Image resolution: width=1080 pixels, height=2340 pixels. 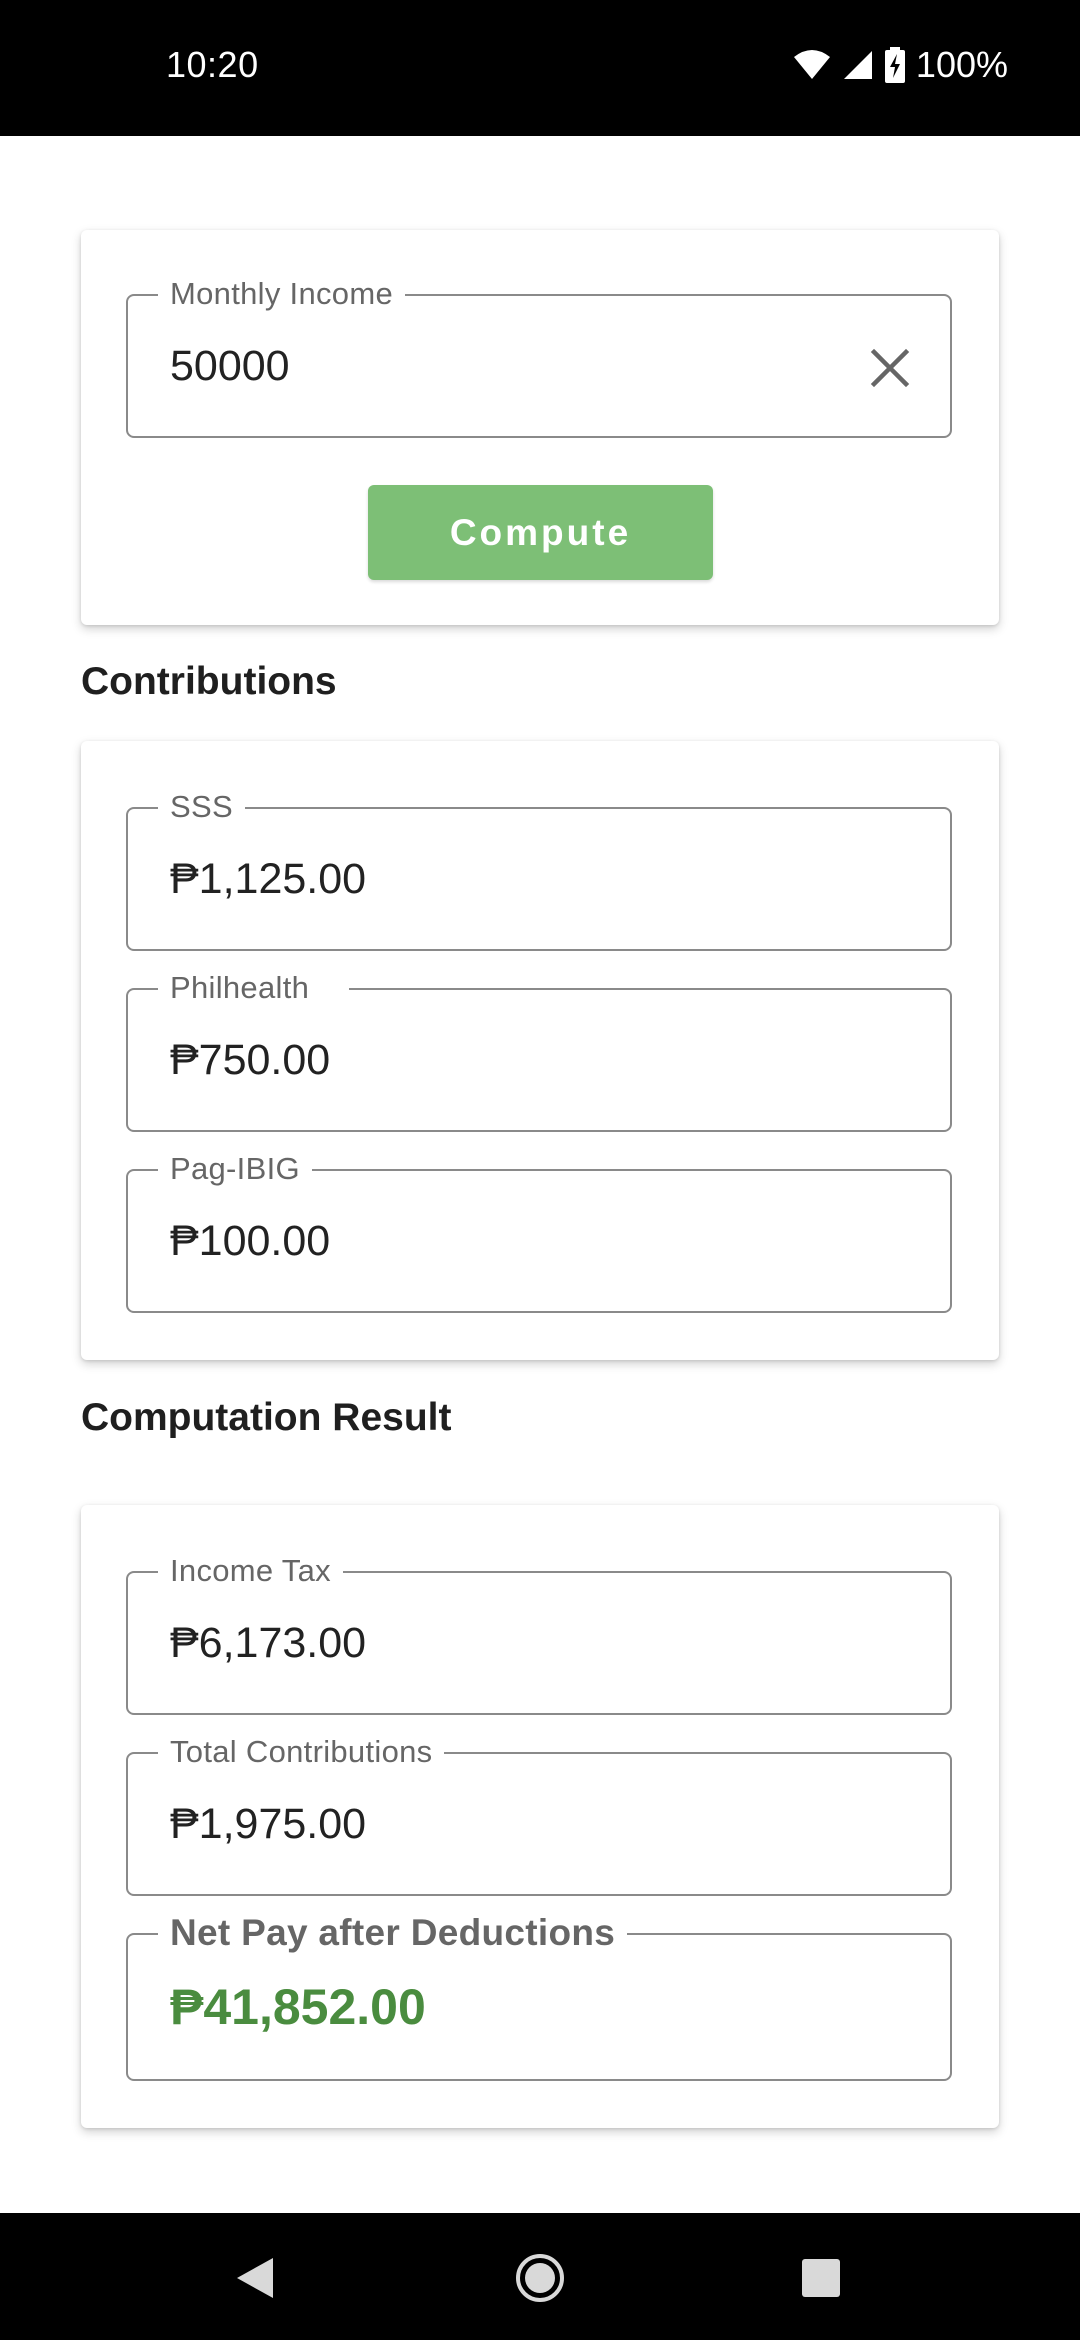 What do you see at coordinates (895, 65) in the screenshot?
I see `battery-charging-icon` at bounding box center [895, 65].